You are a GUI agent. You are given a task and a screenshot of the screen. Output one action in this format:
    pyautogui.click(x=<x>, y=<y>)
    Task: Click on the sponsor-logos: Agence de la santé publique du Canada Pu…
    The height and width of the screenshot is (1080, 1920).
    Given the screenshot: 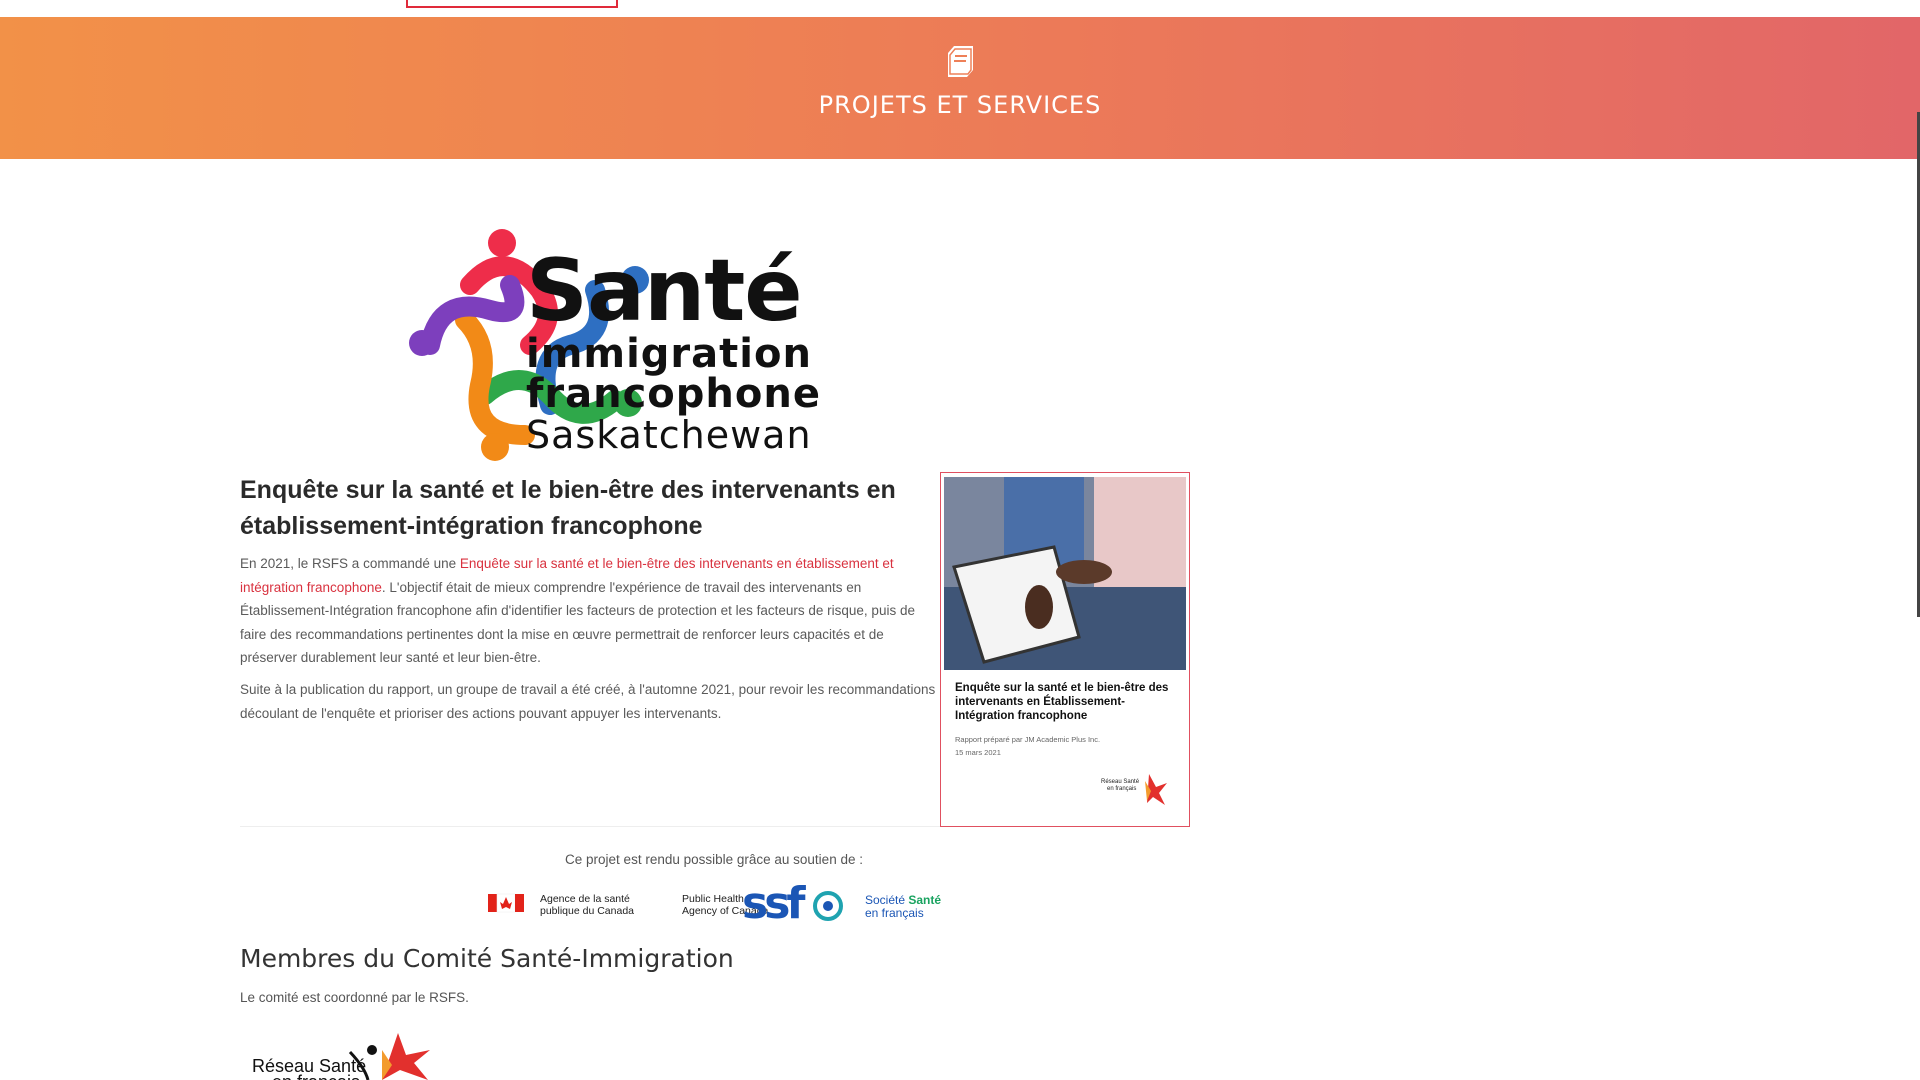 What is the action you would take?
    pyautogui.click(x=718, y=906)
    